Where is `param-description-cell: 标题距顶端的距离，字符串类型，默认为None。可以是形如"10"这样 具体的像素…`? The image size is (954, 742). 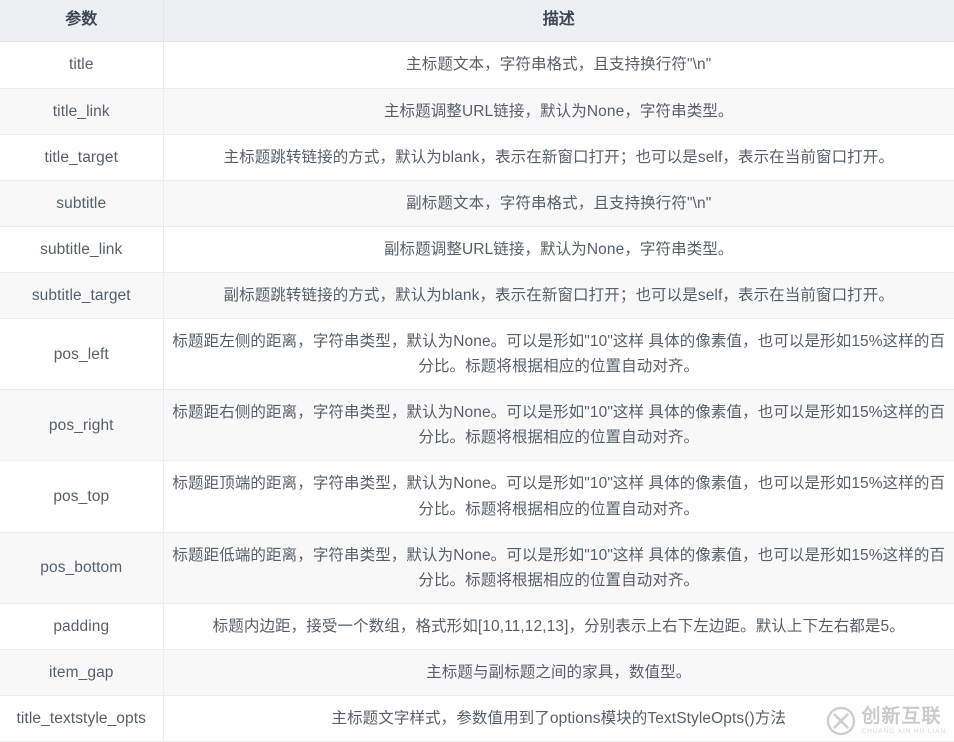
param-description-cell: 标题距顶端的距离，字符串类型，默认为None。可以是形如"10"这样 具体的像素… is located at coordinates (558, 496).